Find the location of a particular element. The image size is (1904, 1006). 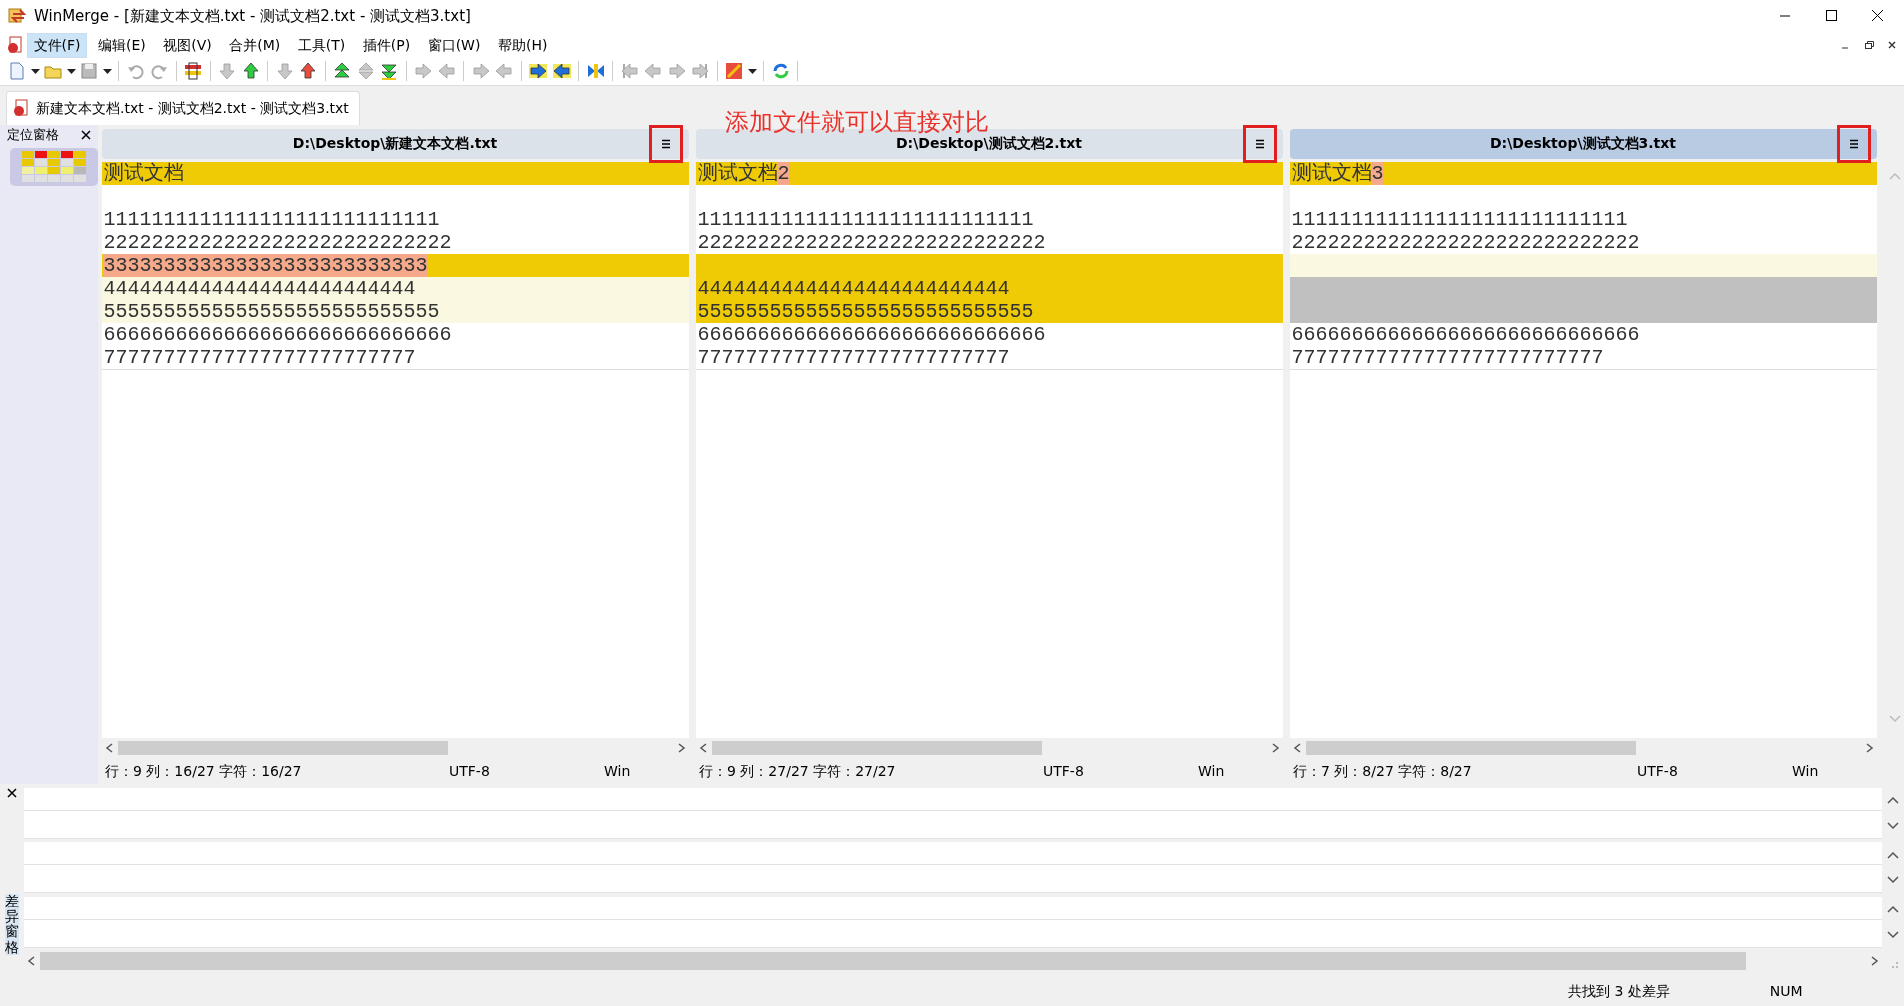

menu-item: 文件(F) is located at coordinates (57, 45).